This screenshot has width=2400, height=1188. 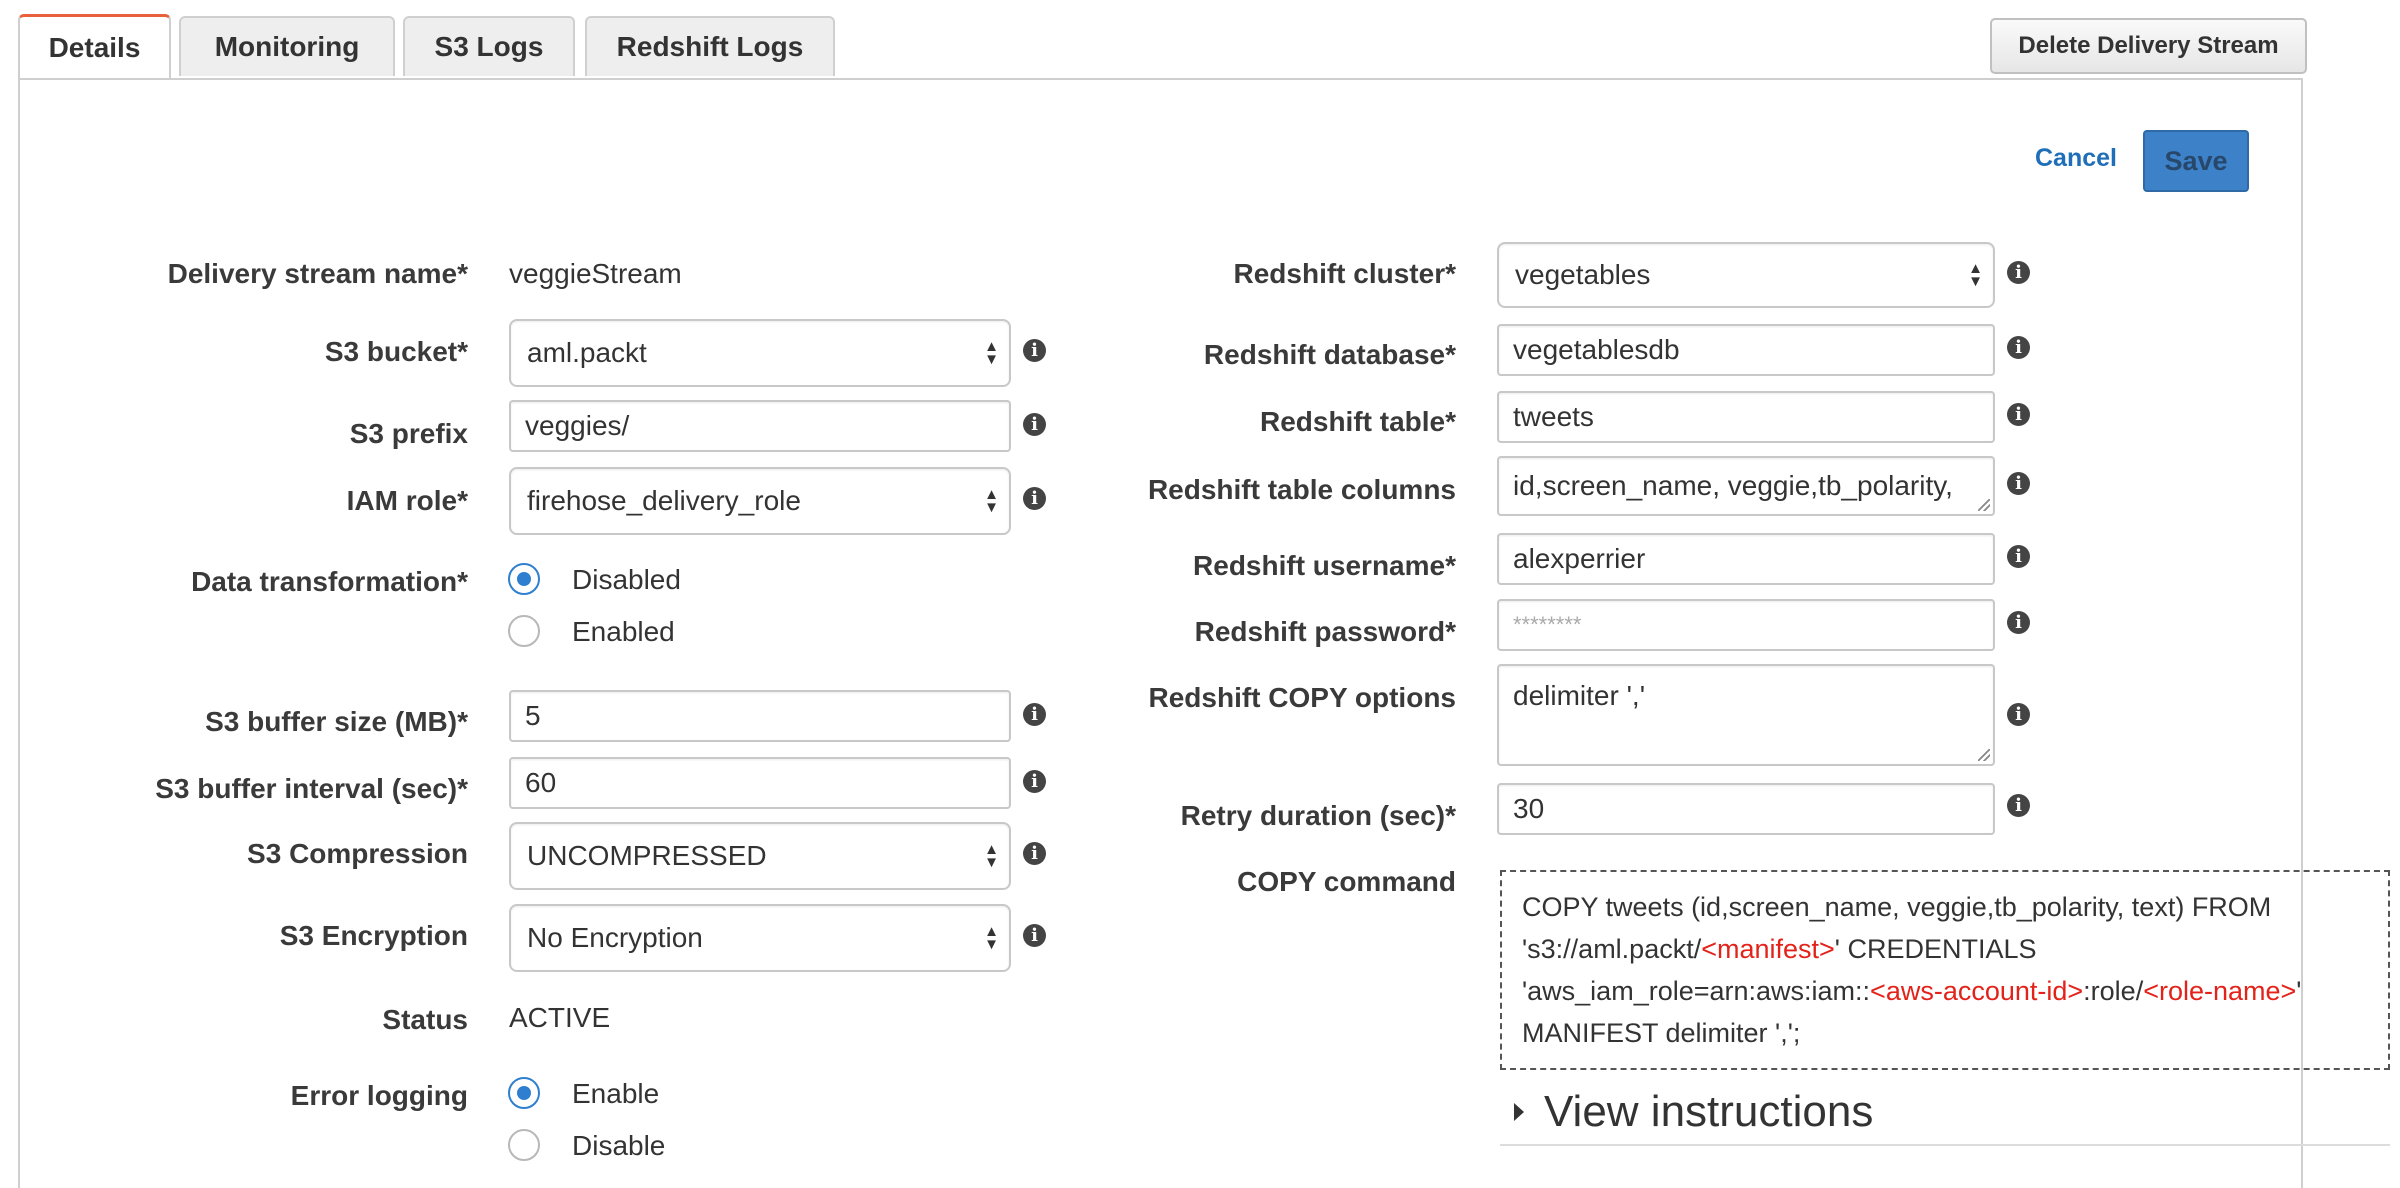 I want to click on redshift-table-label: Redshift table*, so click(x=1357, y=421).